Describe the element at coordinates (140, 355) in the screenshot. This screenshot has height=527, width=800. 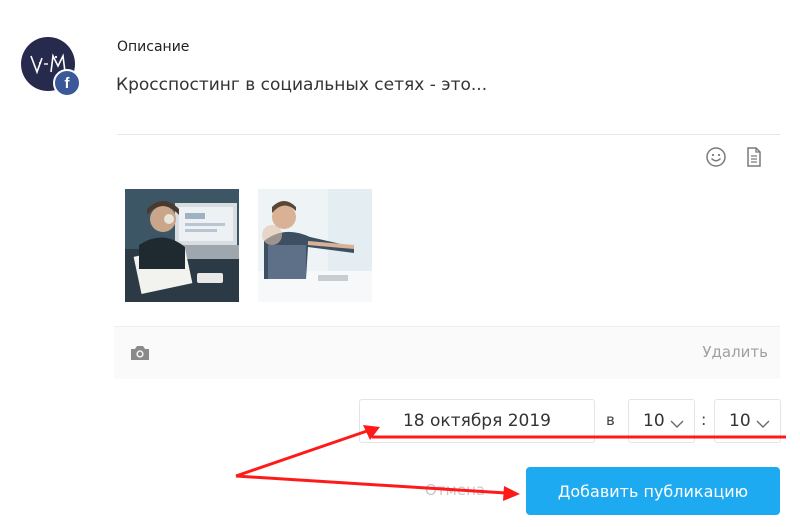
I see `camera-icon` at that location.